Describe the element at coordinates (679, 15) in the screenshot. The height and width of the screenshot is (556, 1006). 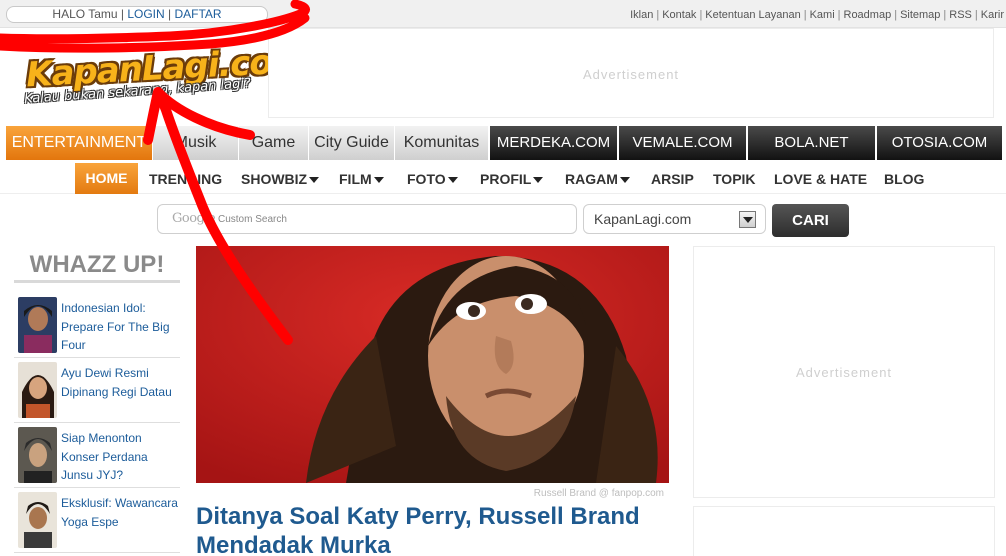
I see `link-kontak: Kontak` at that location.